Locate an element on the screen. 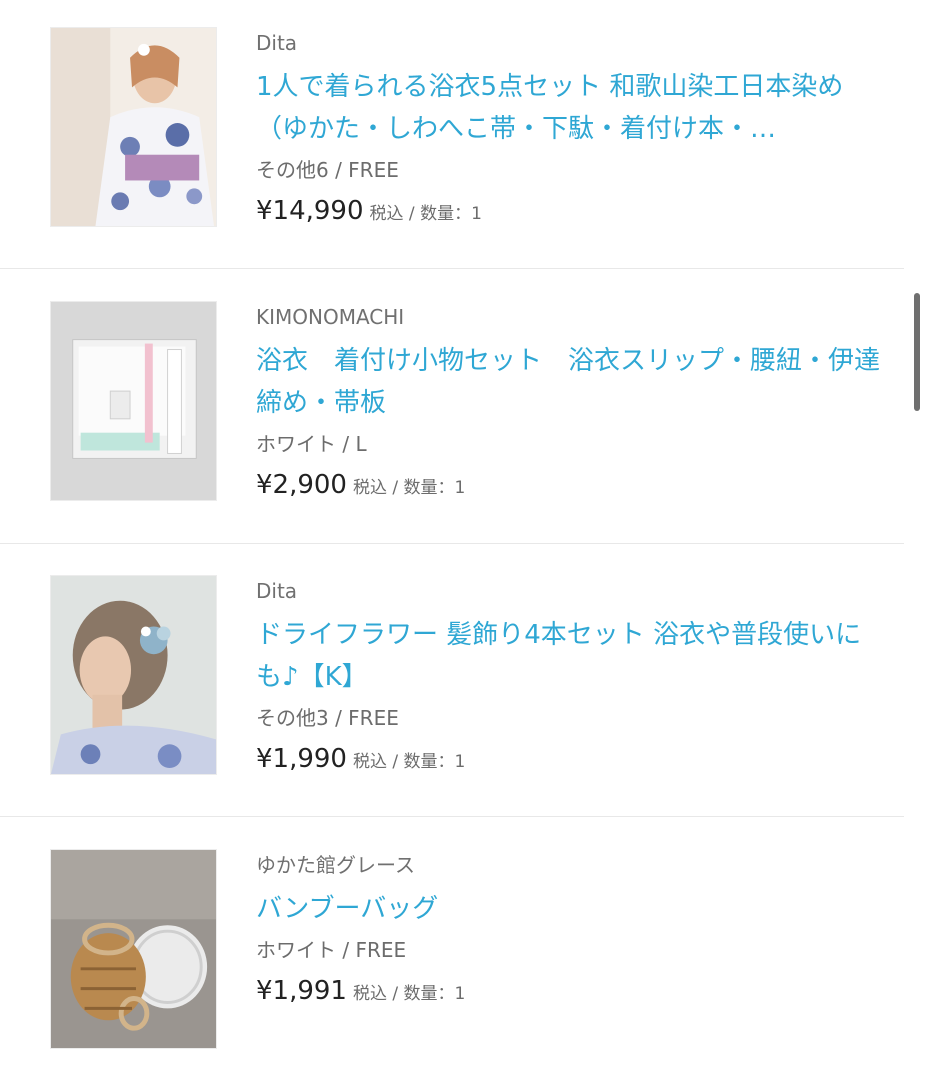 The image size is (929, 1080). price: ¥2,900 is located at coordinates (301, 485).